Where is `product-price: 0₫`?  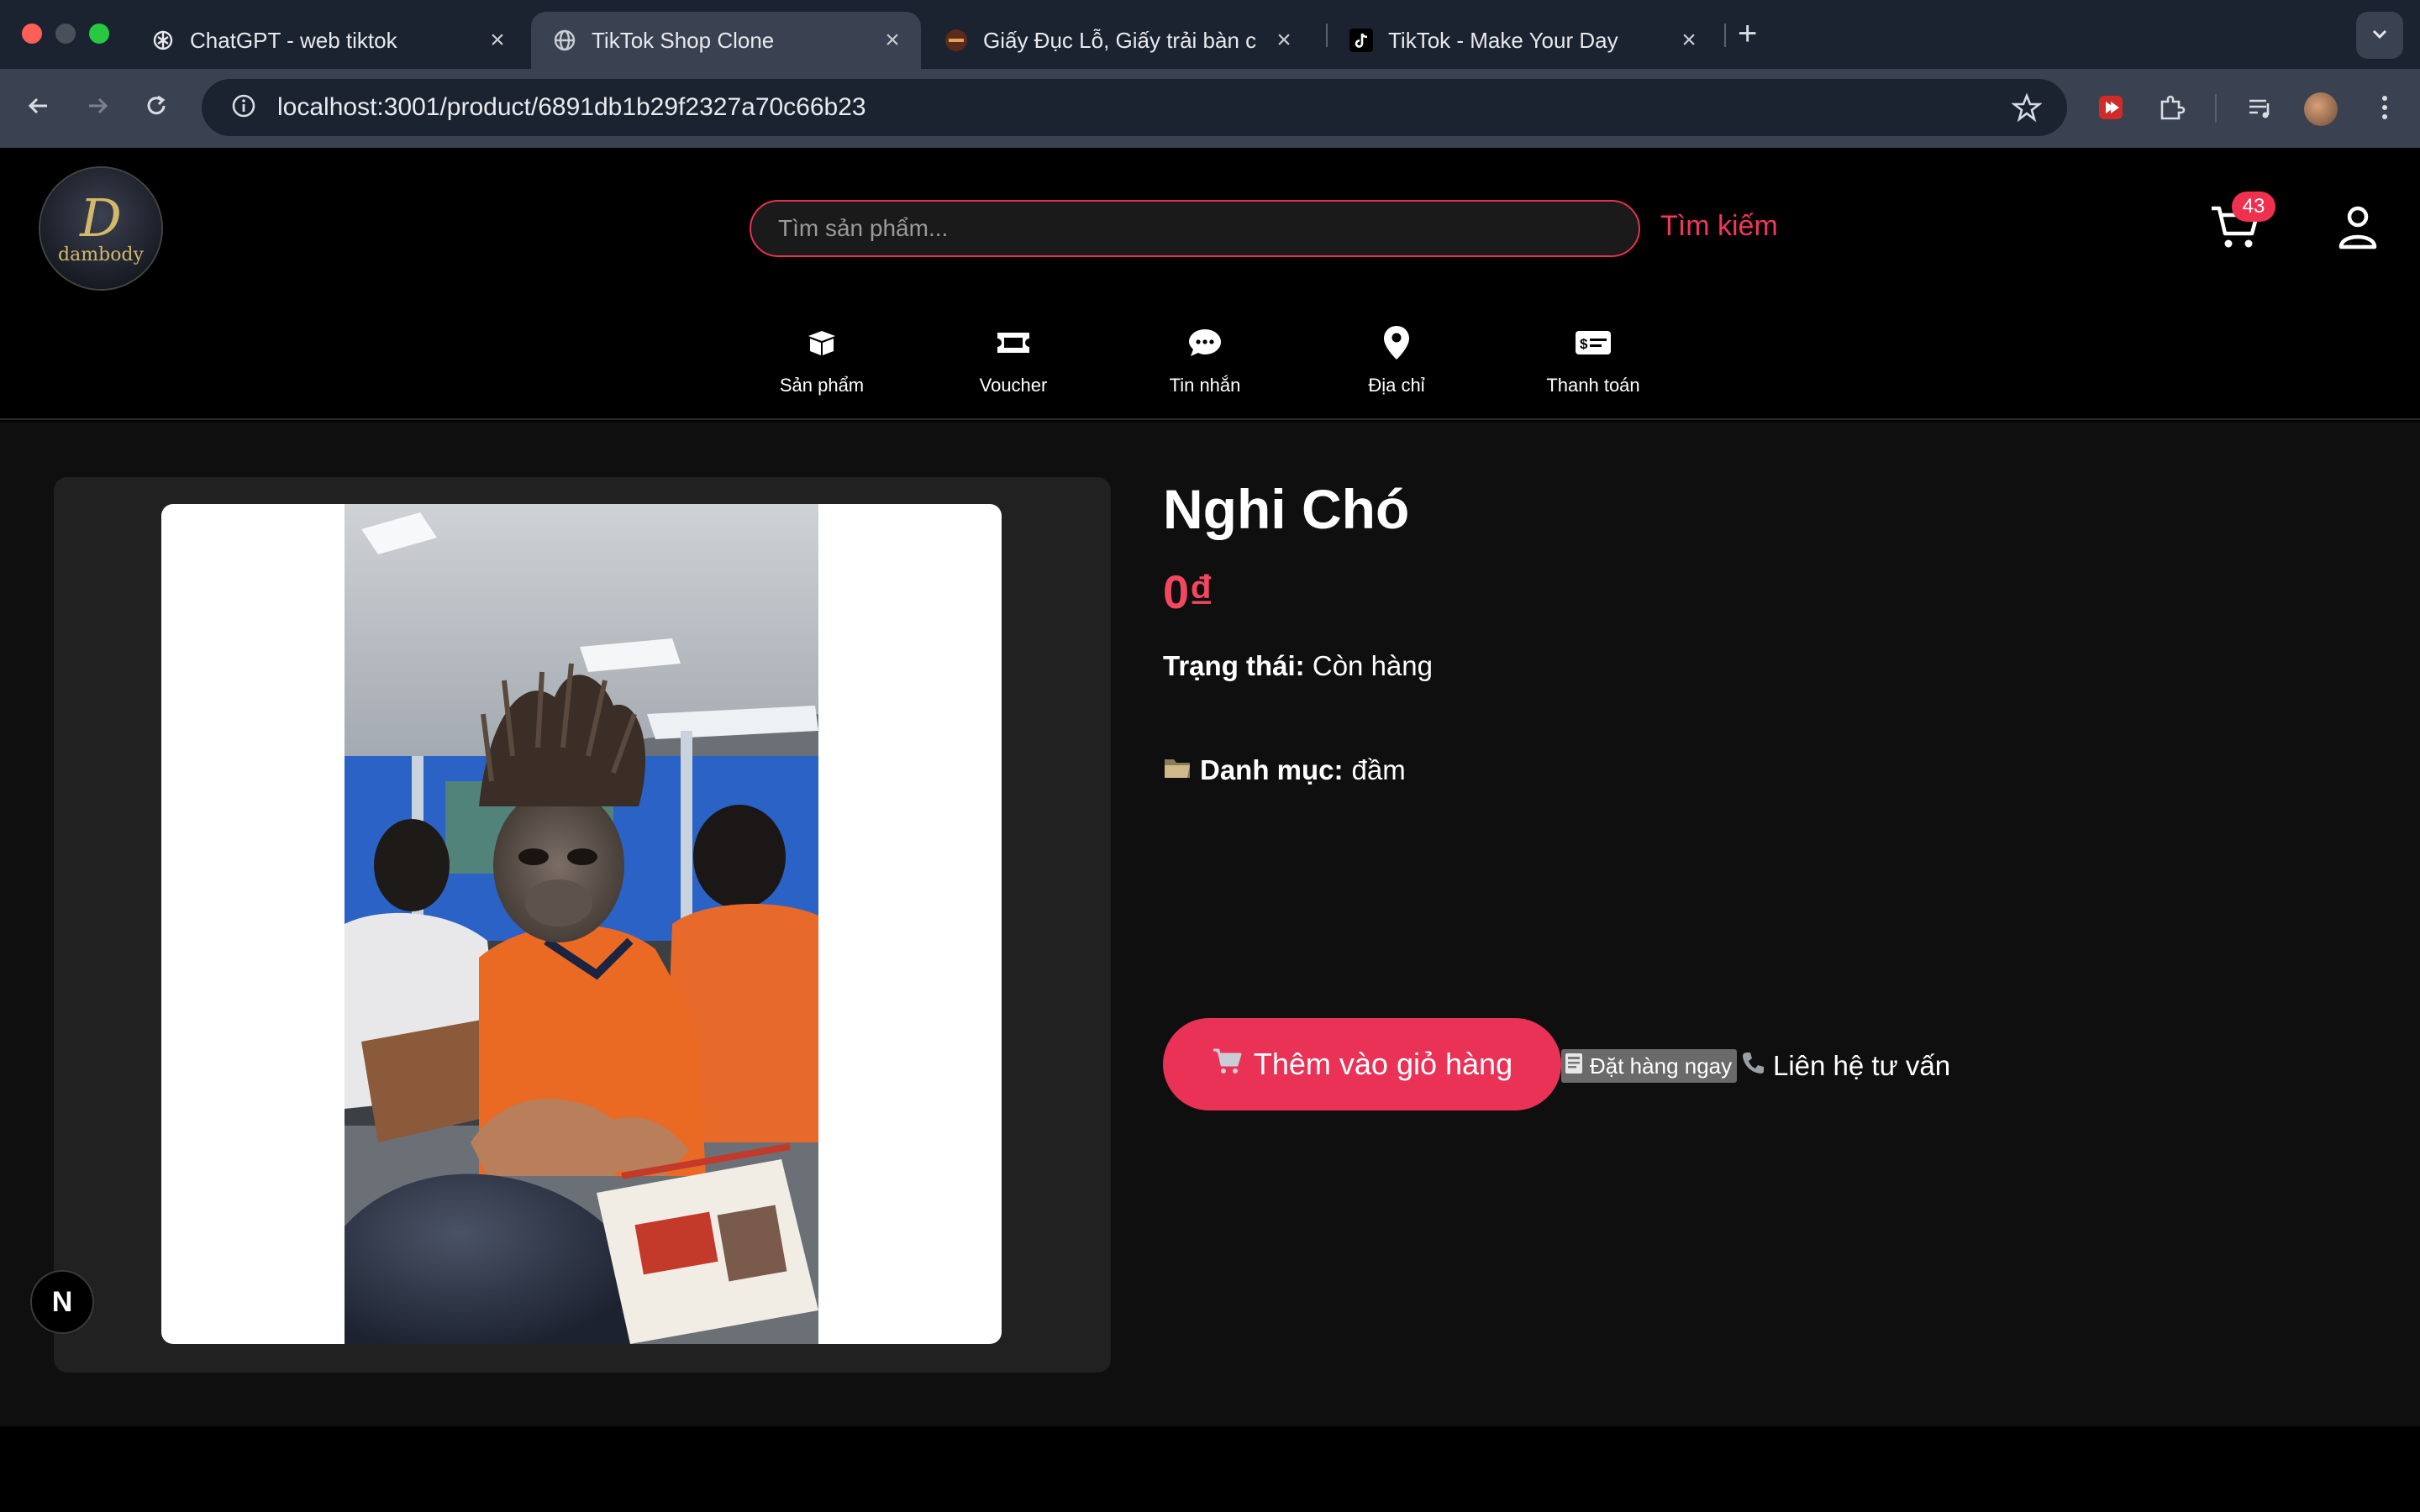
product-price: 0₫ is located at coordinates (1188, 591).